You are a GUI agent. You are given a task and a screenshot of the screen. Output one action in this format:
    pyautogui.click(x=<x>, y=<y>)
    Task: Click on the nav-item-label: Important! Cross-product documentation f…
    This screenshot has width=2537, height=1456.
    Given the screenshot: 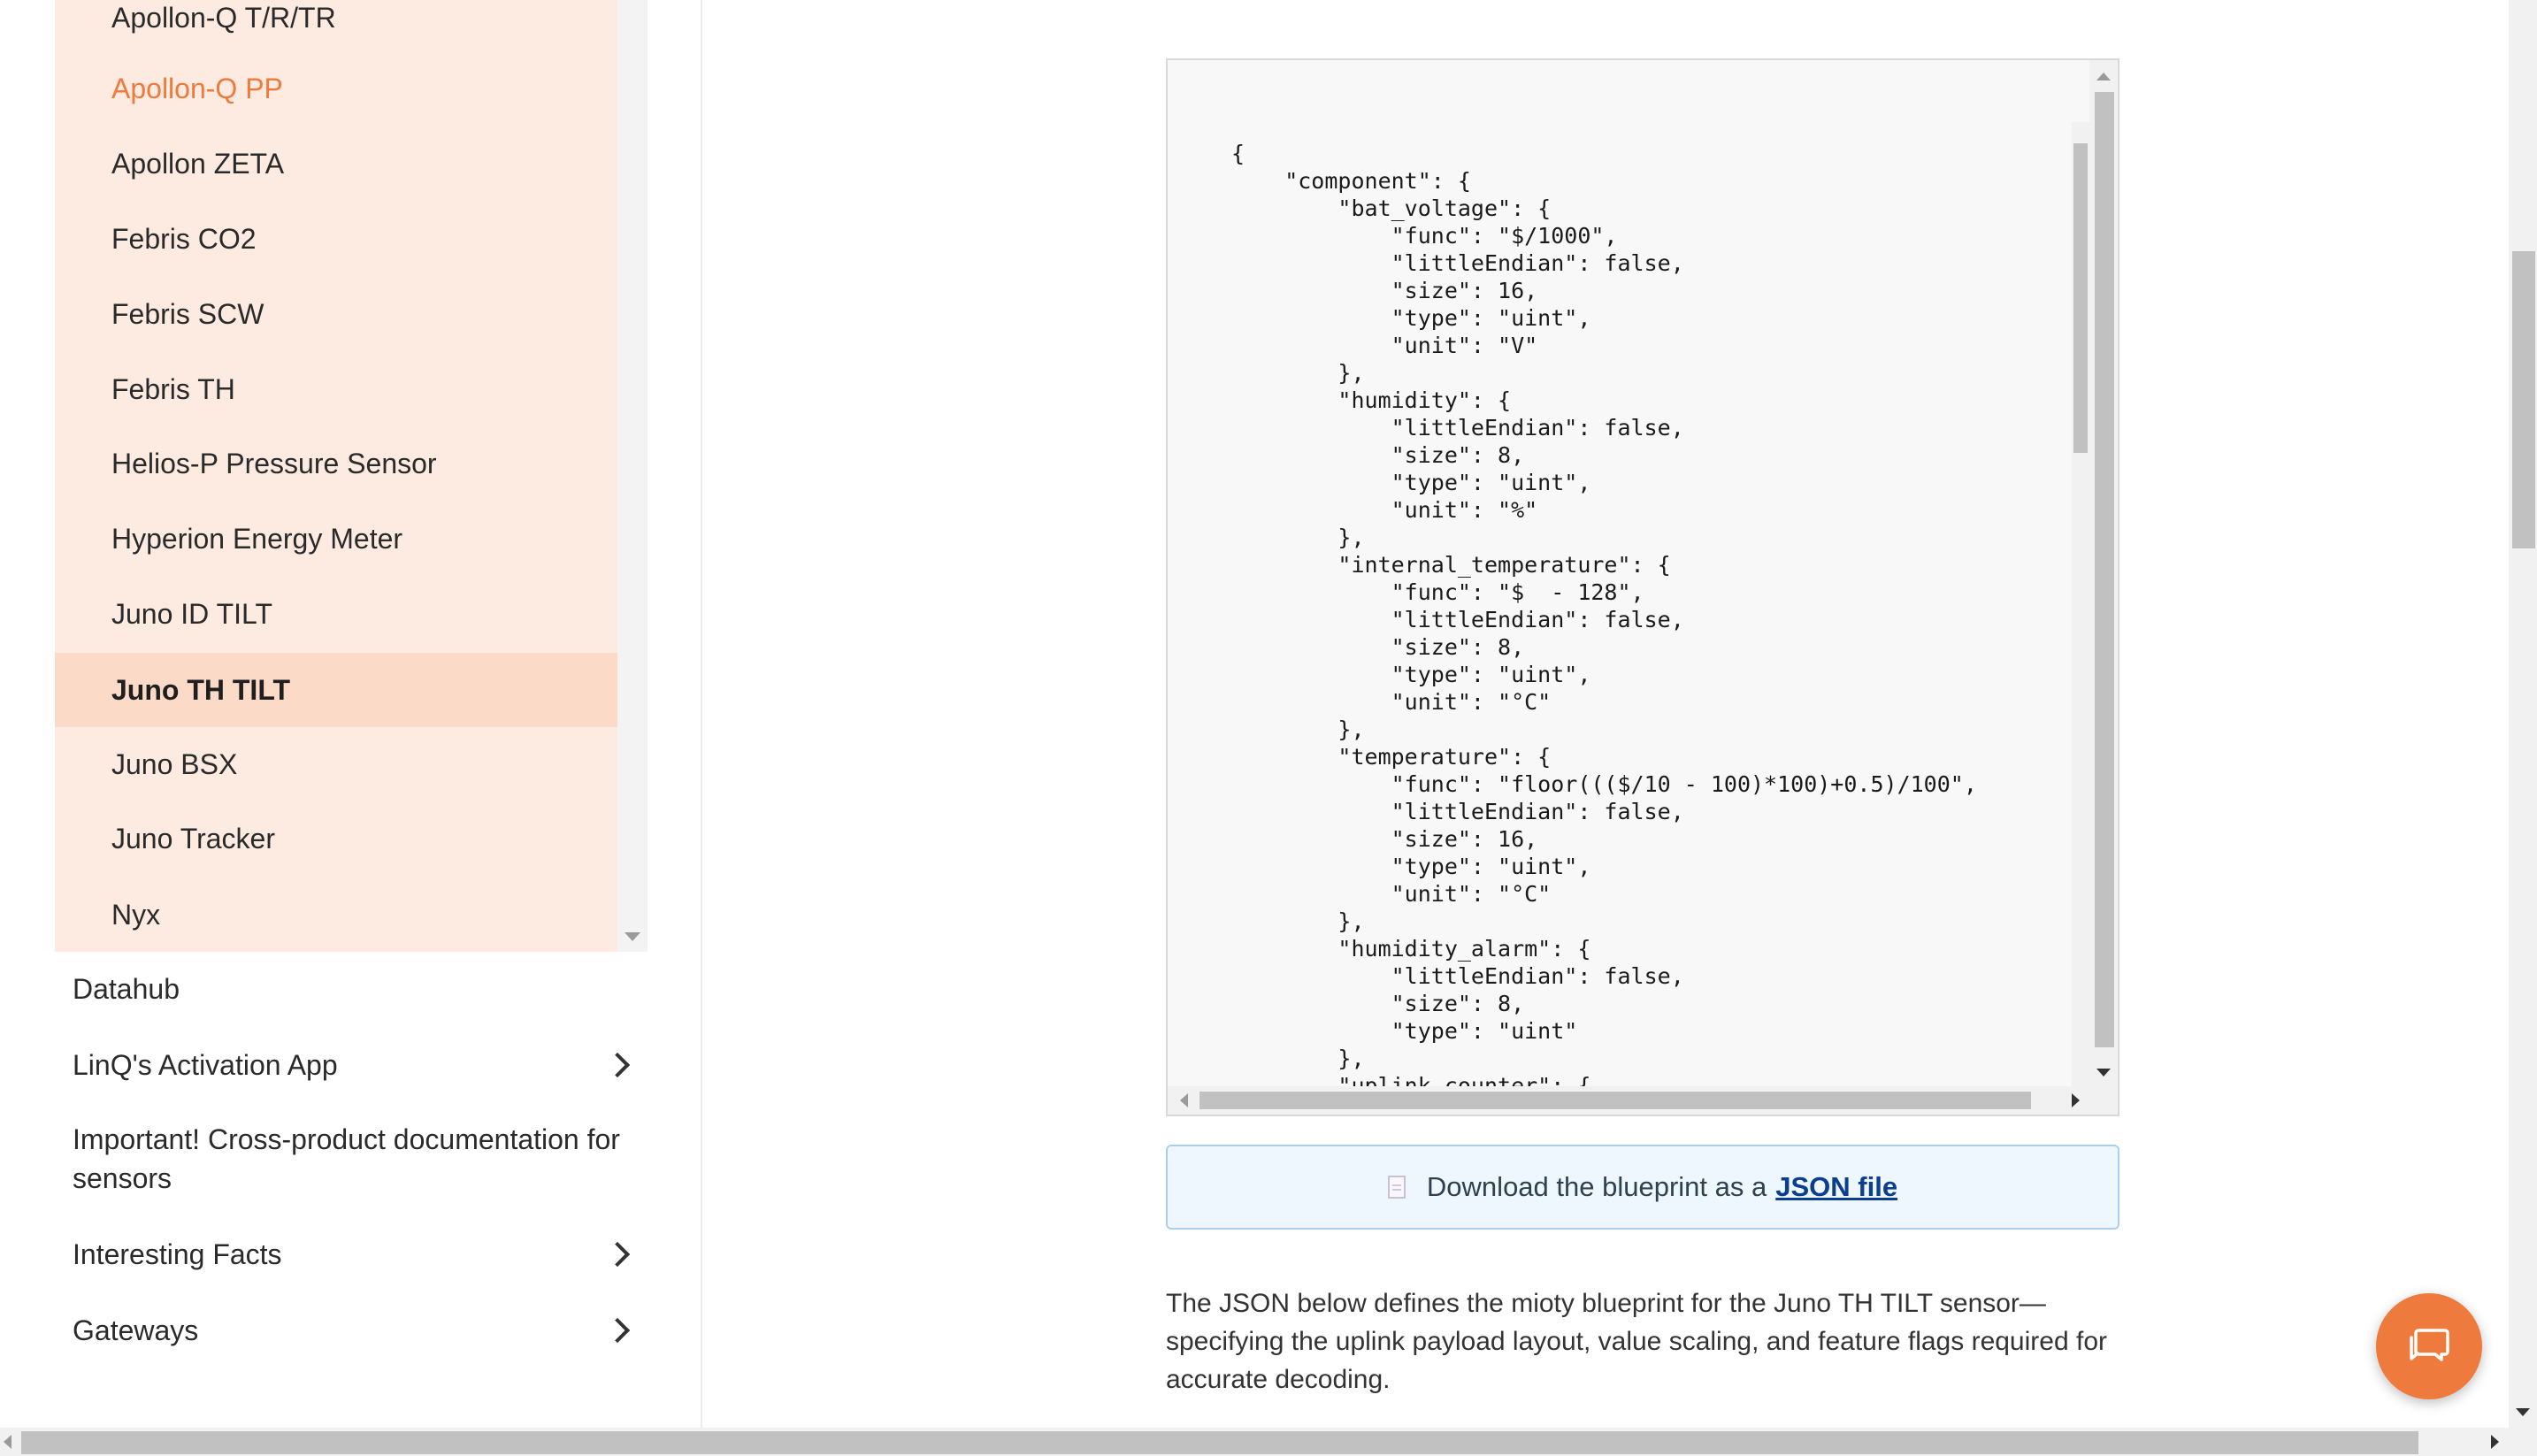 What is the action you would take?
    pyautogui.click(x=346, y=1158)
    